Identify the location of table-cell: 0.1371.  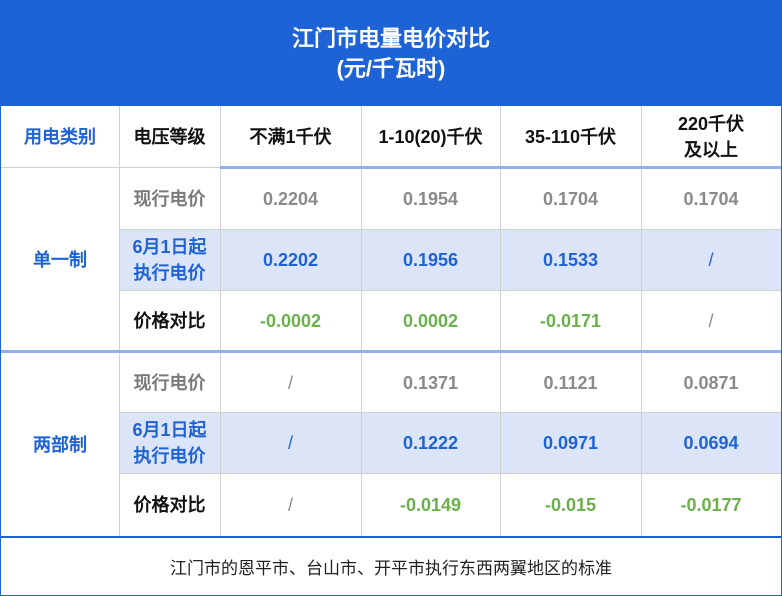
(430, 382).